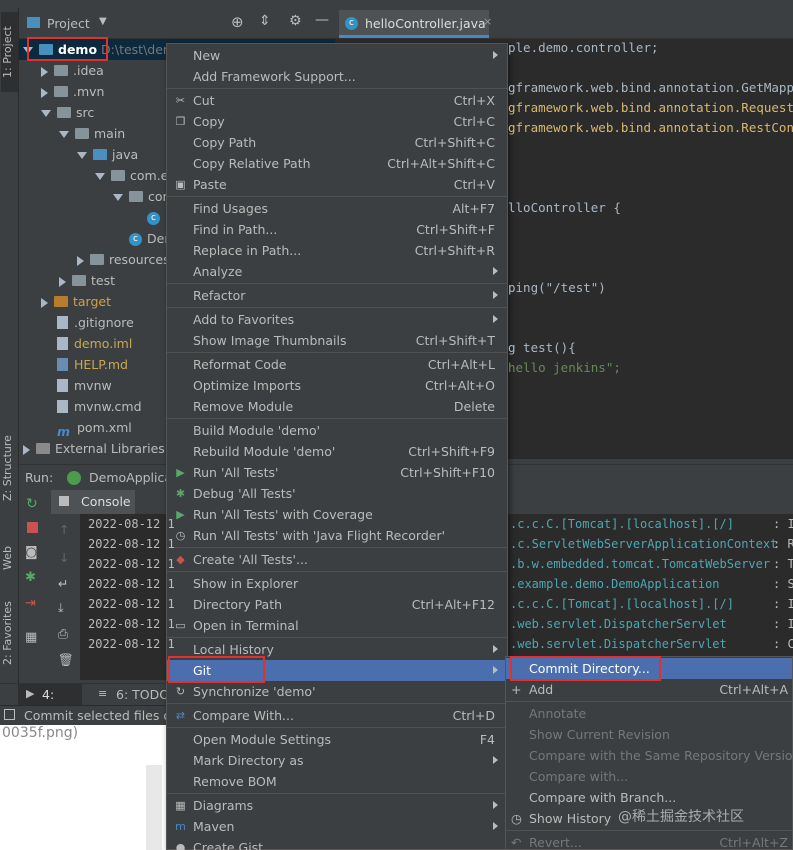 The image size is (793, 850). What do you see at coordinates (135, 239) in the screenshot?
I see `java-class-icon: c` at bounding box center [135, 239].